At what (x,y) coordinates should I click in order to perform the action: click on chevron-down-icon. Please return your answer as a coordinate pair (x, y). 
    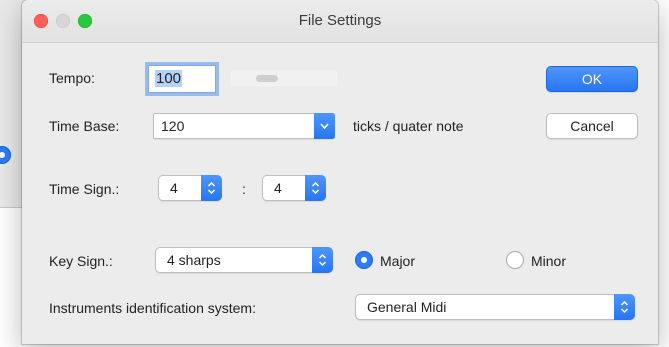
    Looking at the image, I should click on (324, 126).